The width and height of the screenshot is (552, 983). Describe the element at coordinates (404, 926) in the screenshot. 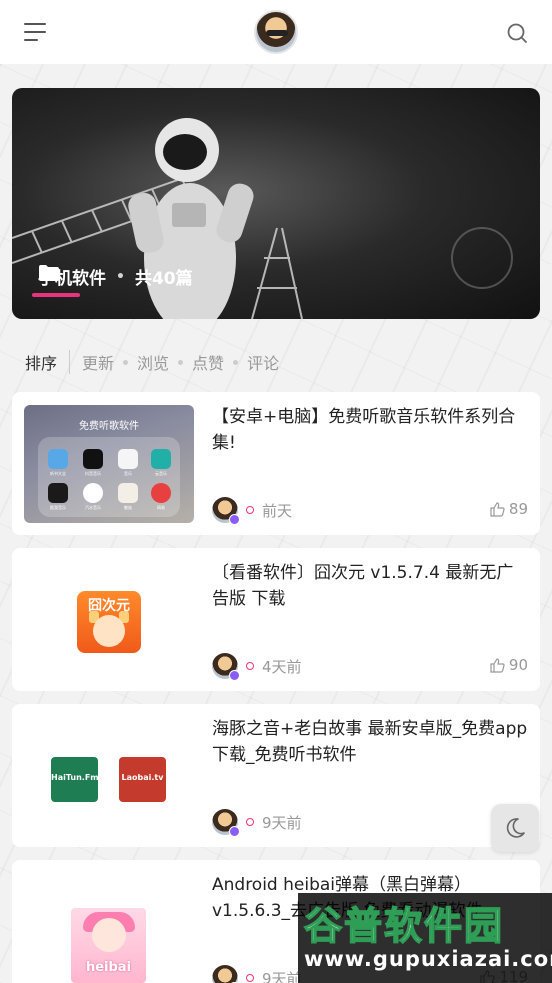

I see `watermark-brand: 谷普软件园` at that location.